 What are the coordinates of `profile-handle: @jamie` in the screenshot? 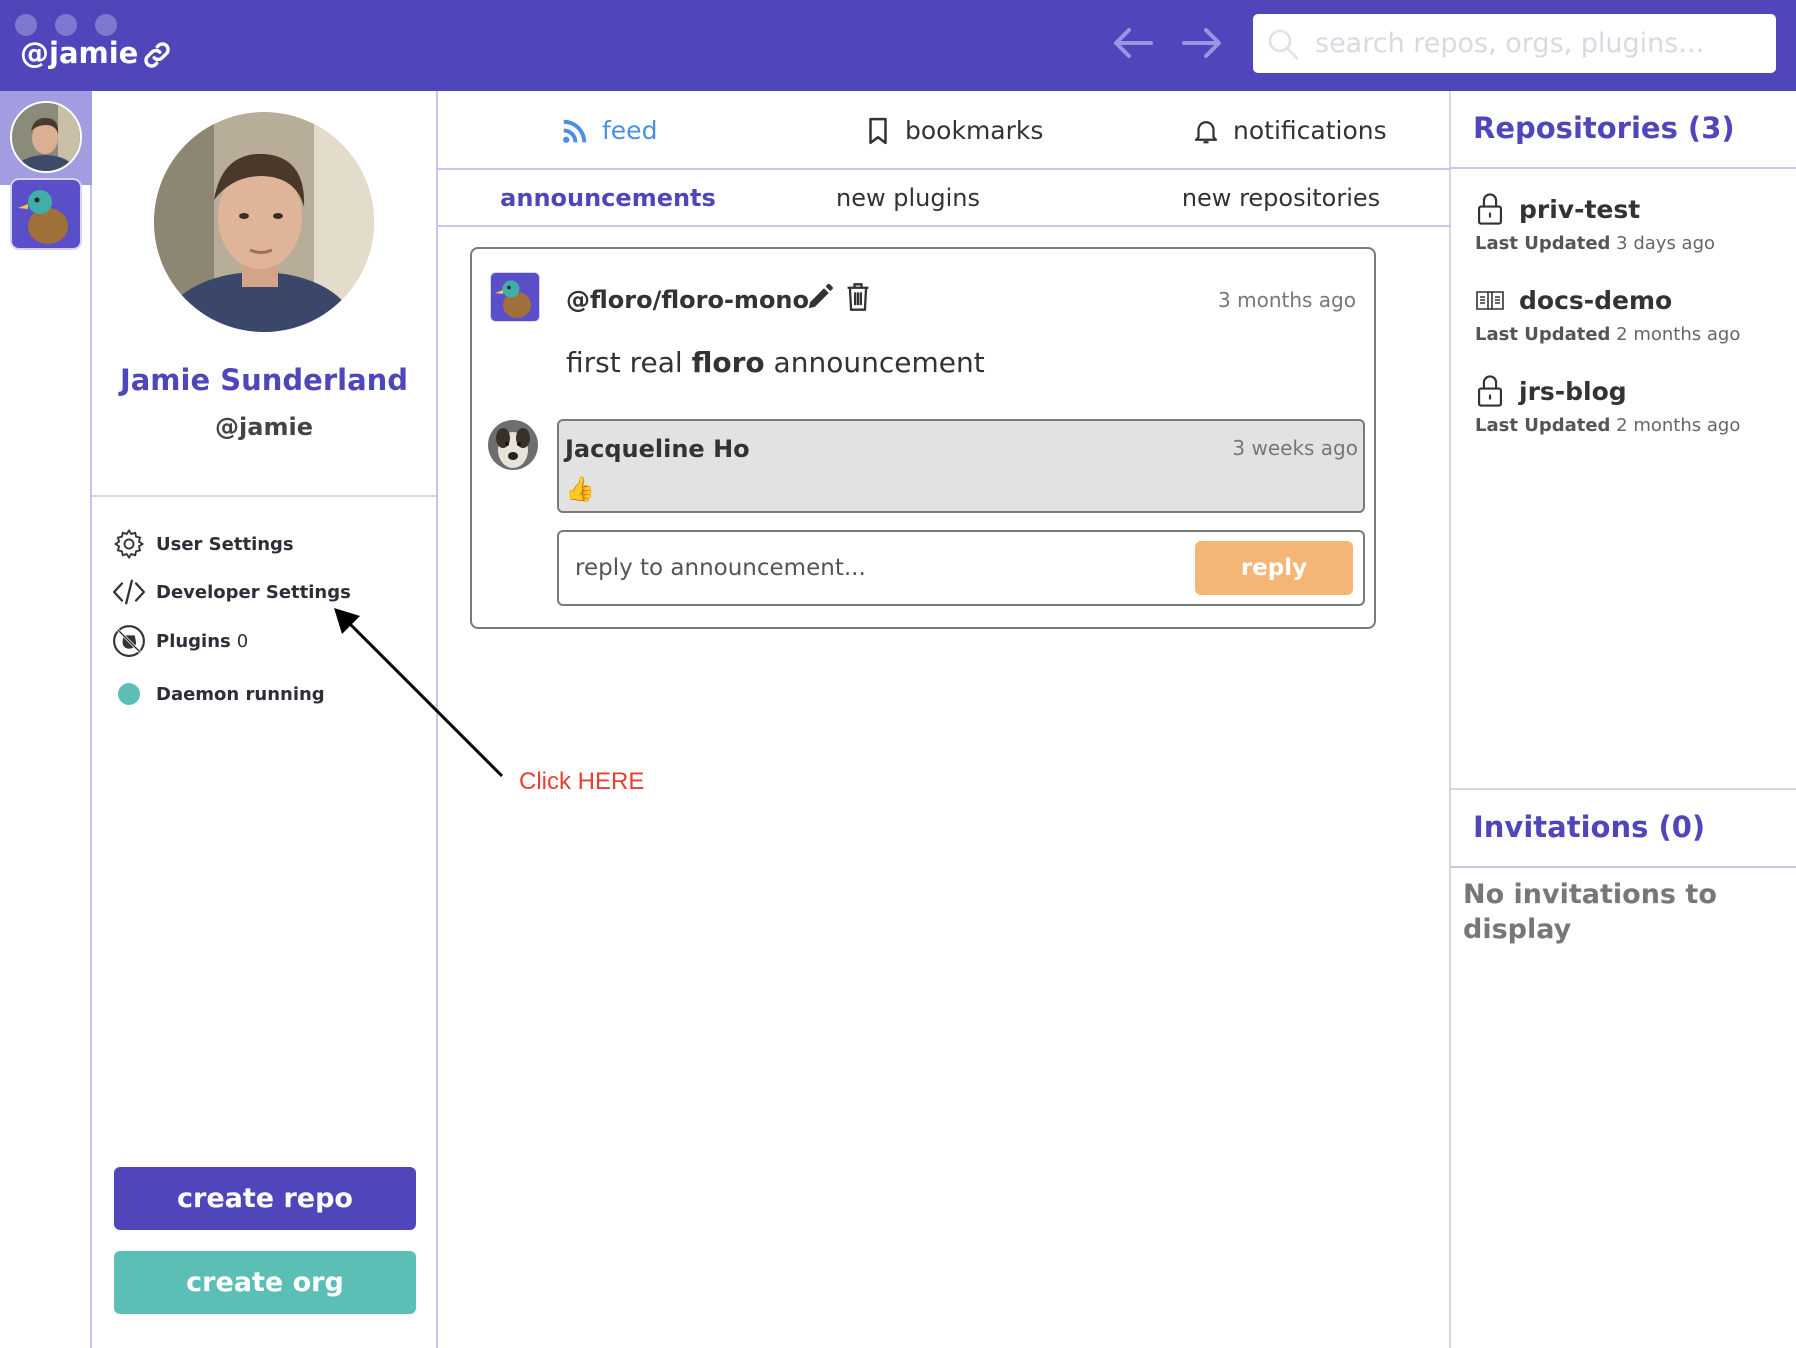 It's located at (264, 427).